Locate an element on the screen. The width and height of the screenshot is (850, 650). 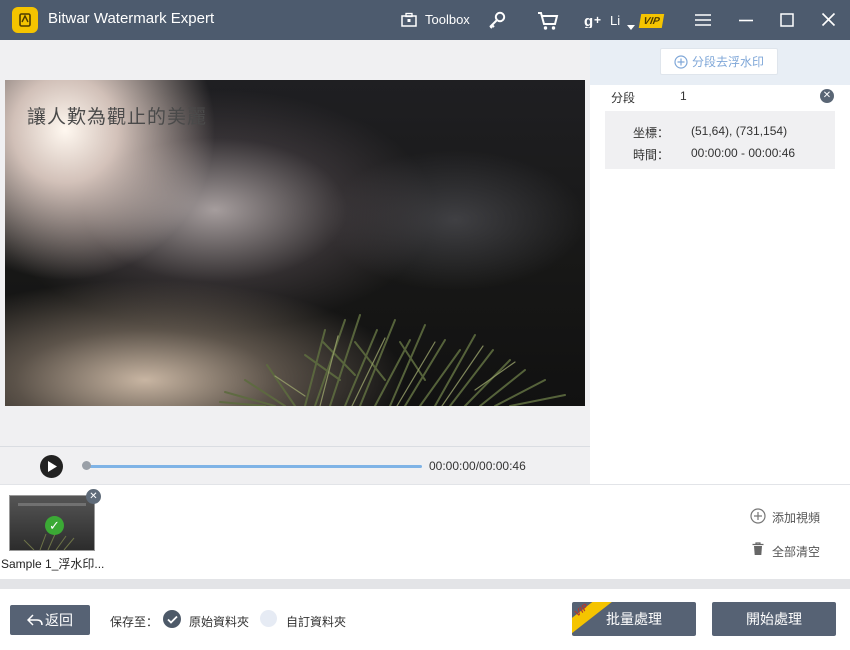
vip-badge: VIP is located at coordinates (651, 21).